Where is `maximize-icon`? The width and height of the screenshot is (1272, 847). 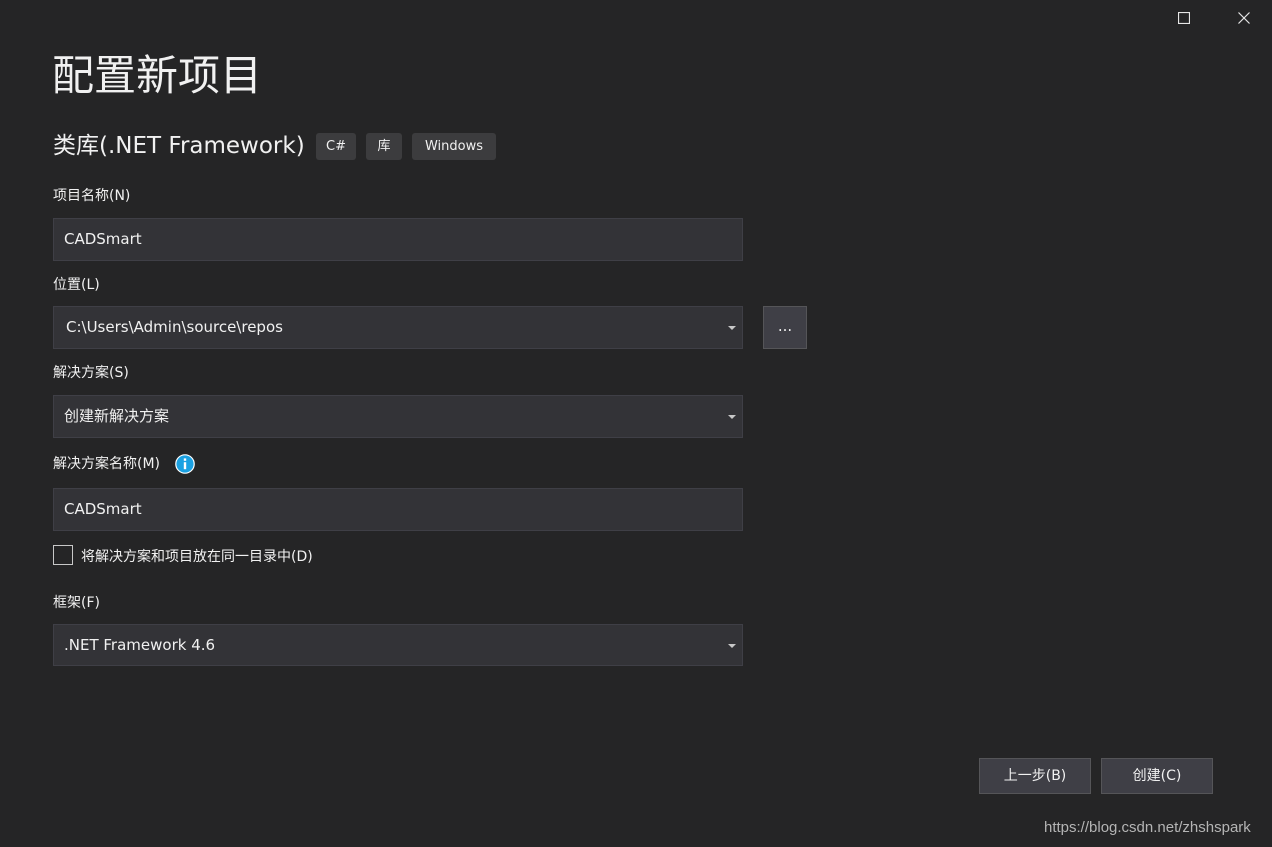
maximize-icon is located at coordinates (1184, 18).